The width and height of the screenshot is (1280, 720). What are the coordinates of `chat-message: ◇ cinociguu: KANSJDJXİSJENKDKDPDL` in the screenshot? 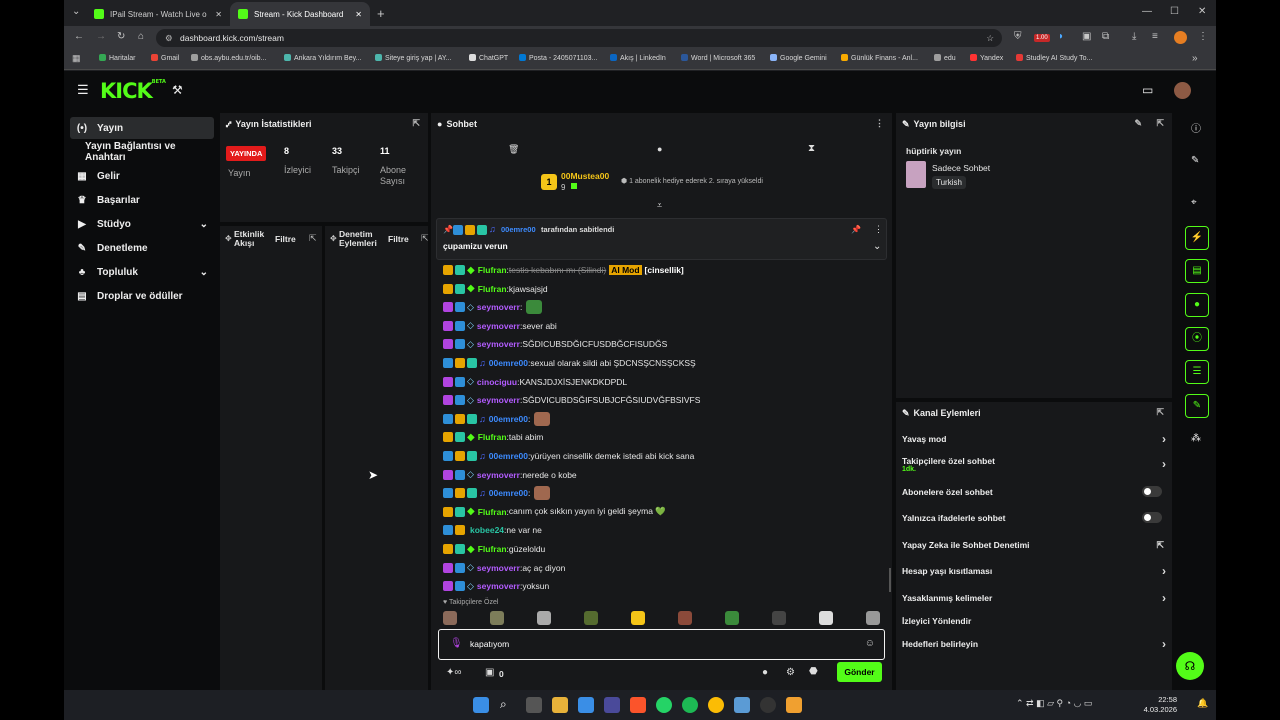 It's located at (535, 382).